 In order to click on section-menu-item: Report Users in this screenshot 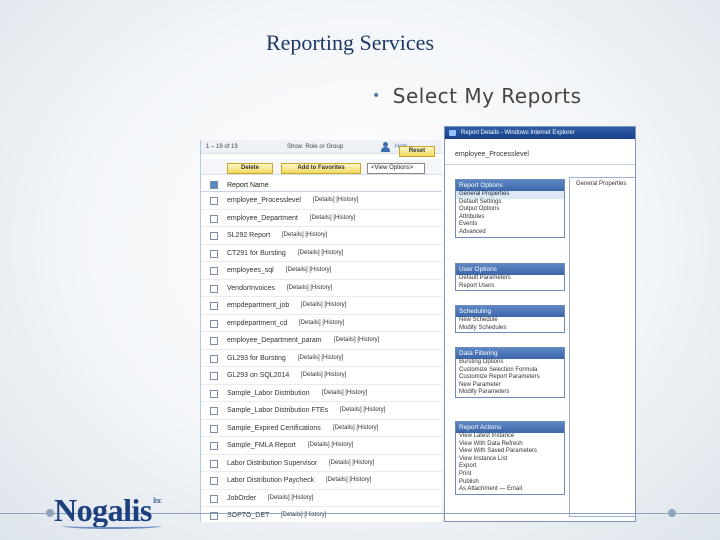, I will do `click(510, 287)`.